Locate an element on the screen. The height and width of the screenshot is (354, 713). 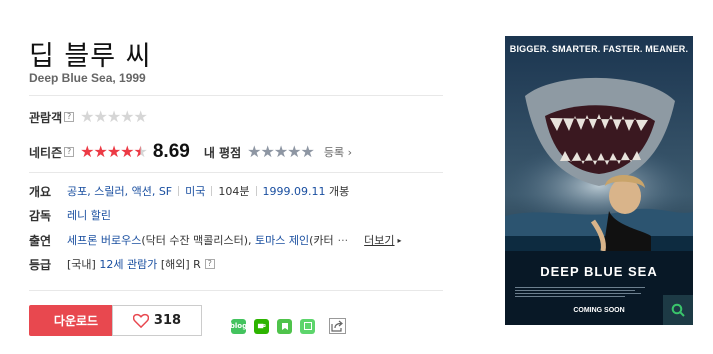
netizen-rating-row: 네티즌? ★ ★ ★ ★ ★ 8.69 내 평점 ★ ★ ★ ★ ★ 등록 › is located at coordinates (190, 151).